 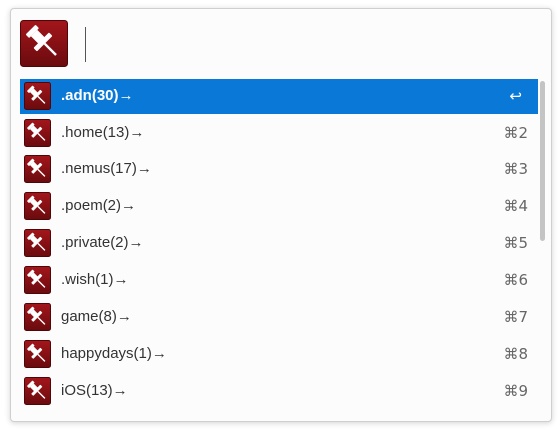 I want to click on search-input, so click(x=311, y=45).